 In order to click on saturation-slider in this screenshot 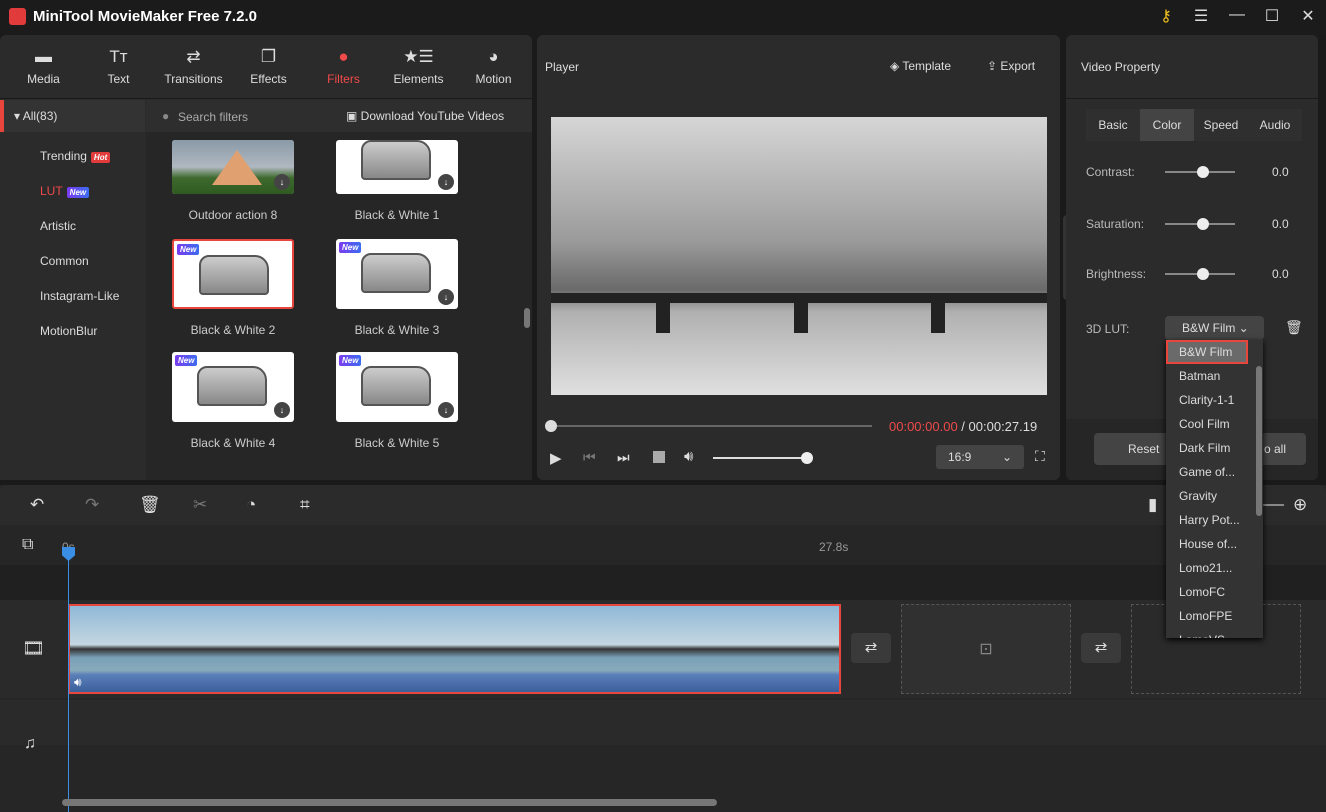, I will do `click(1200, 224)`.